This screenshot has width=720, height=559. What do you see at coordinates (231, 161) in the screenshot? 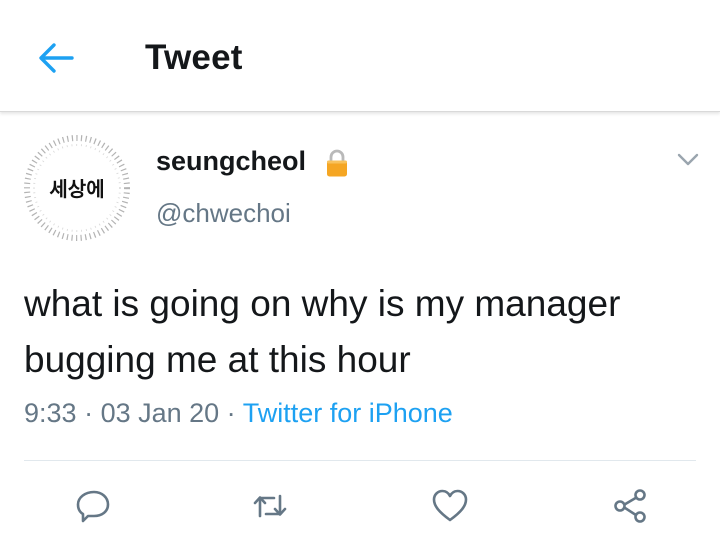
I see `display-name: seungcheol` at bounding box center [231, 161].